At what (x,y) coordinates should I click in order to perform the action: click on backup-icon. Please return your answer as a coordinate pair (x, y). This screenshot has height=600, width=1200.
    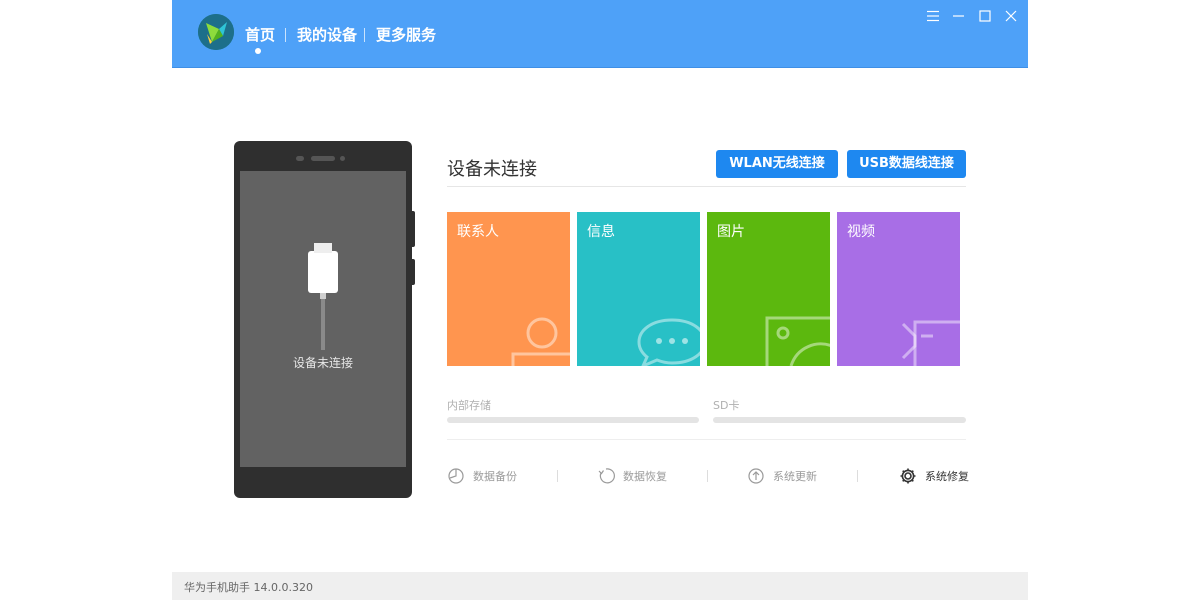
    Looking at the image, I should click on (456, 476).